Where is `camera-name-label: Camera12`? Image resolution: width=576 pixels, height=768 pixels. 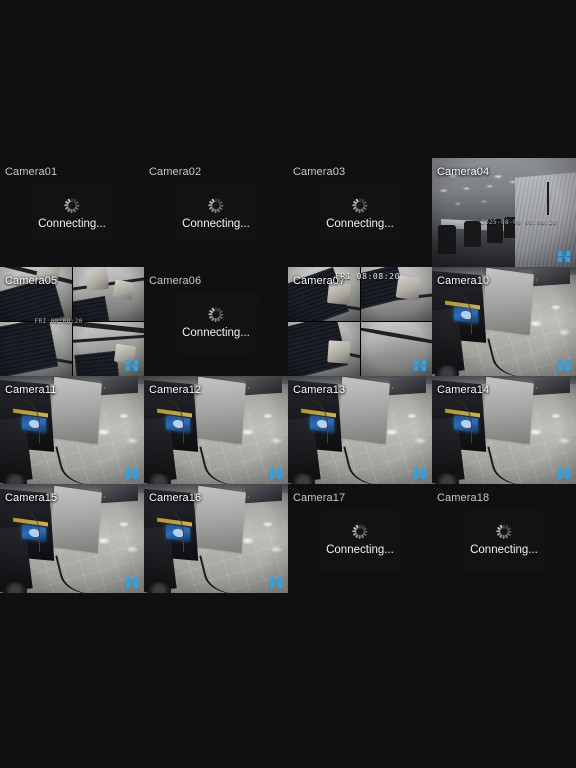
camera-name-label: Camera12 is located at coordinates (175, 389).